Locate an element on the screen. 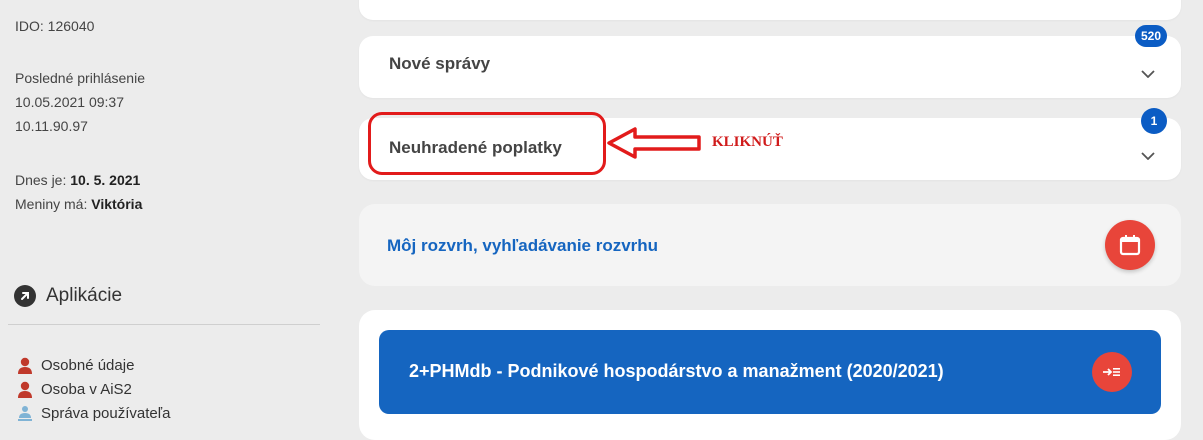 This screenshot has width=1203, height=440. sidebar-link-personal-data: Osobné údaje is located at coordinates (75, 365).